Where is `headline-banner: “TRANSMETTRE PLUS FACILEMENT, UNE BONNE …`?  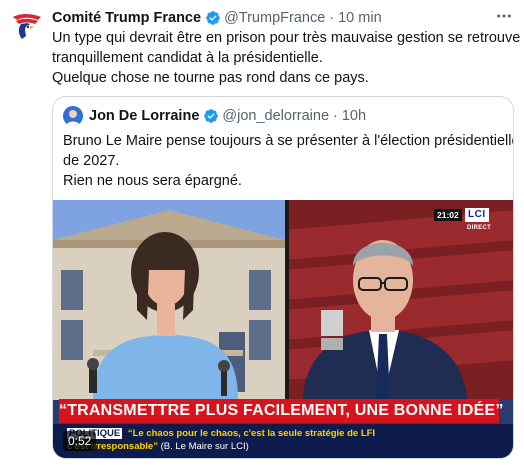
headline-banner: “TRANSMETTRE PLUS FACILEMENT, UNE BONNE … is located at coordinates (281, 411).